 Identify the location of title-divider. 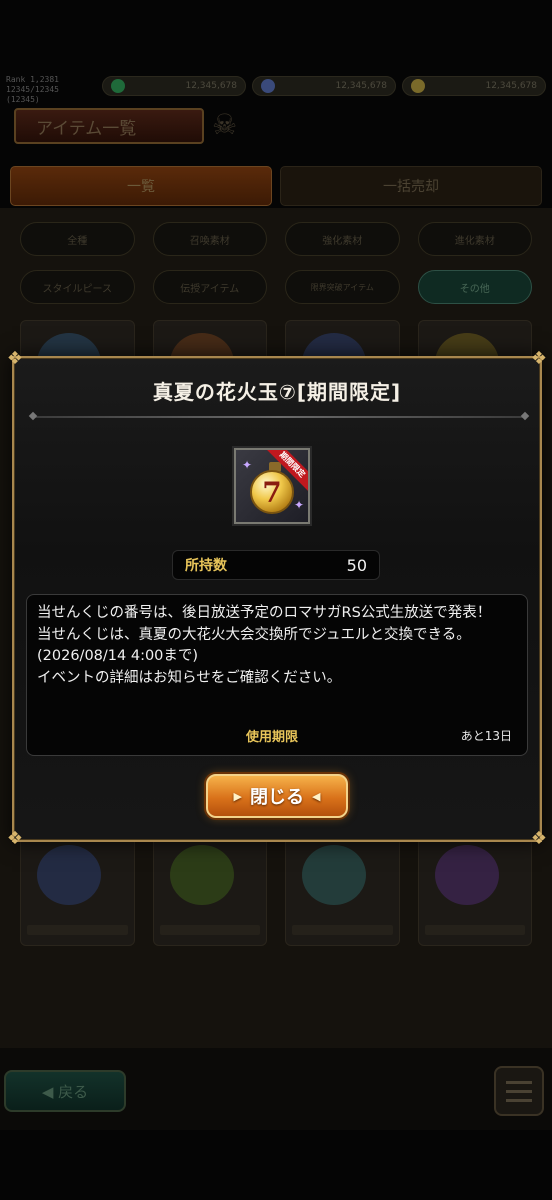
(279, 417).